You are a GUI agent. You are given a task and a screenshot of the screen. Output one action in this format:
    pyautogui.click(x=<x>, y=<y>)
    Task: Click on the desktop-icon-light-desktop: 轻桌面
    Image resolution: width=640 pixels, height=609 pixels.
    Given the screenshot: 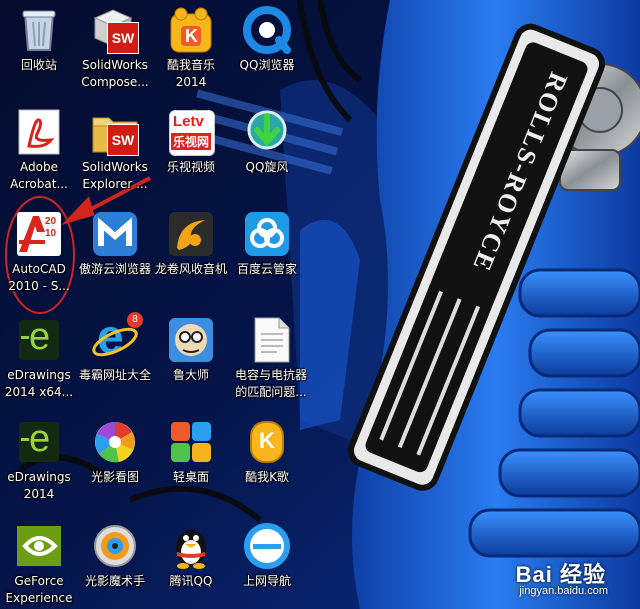 What is the action you would take?
    pyautogui.click(x=191, y=452)
    